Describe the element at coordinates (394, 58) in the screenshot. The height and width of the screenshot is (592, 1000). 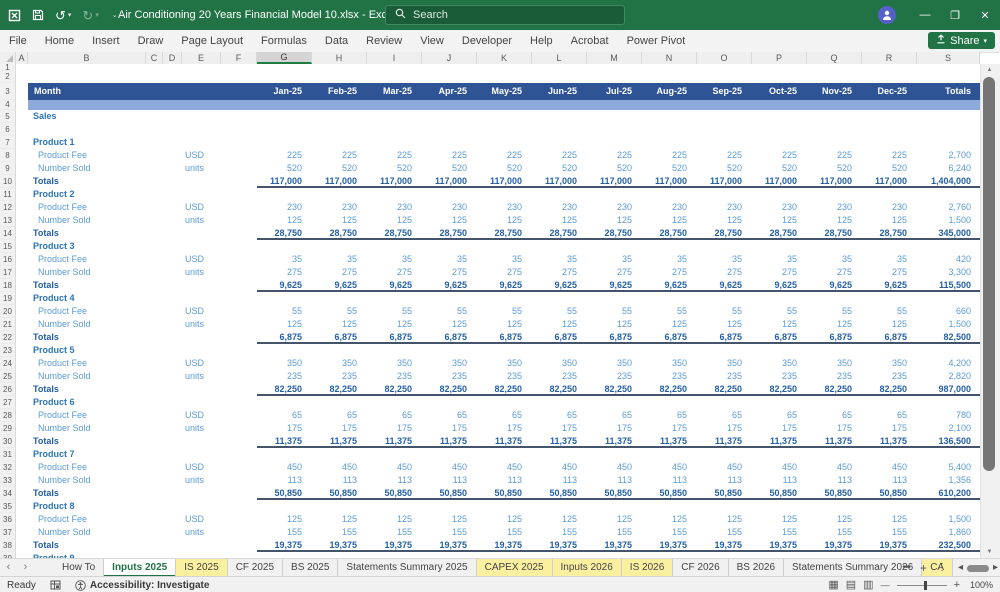
I see `column-header-I: I` at that location.